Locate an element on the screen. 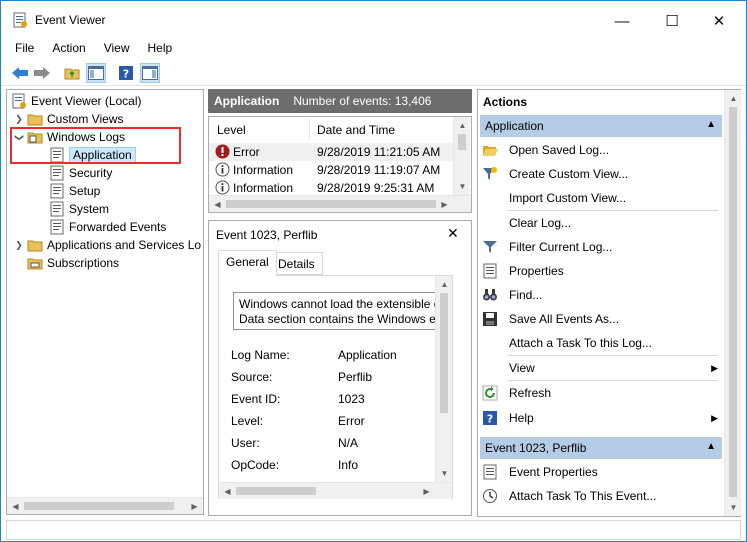 This screenshot has width=747, height=542. tree-root: Event Viewer (Local) is located at coordinates (76, 101).